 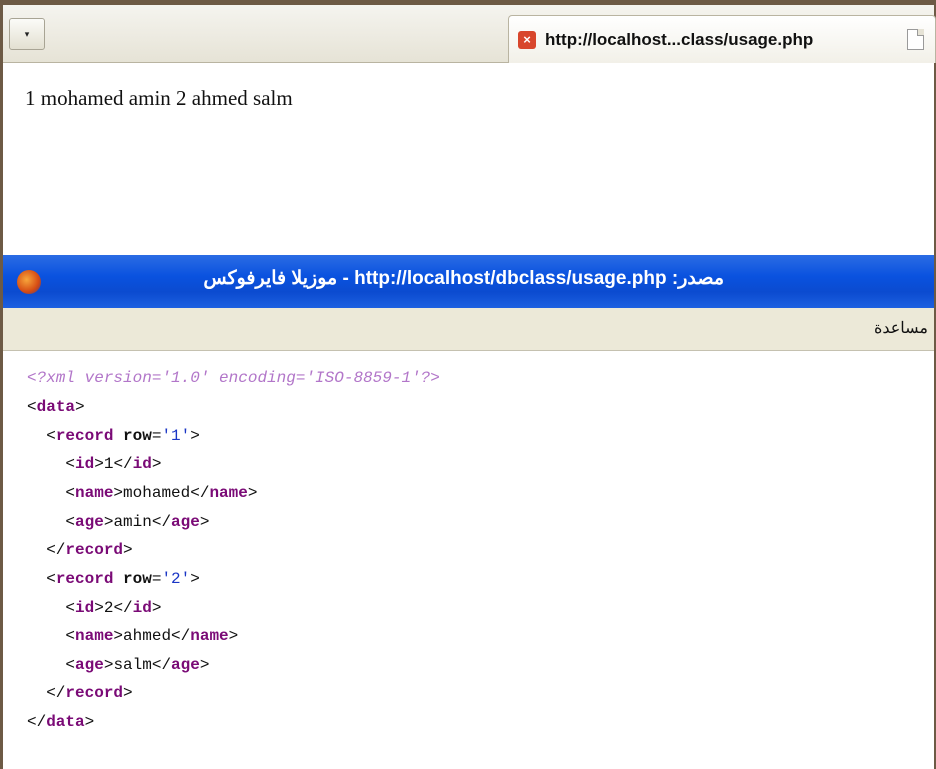 What do you see at coordinates (915, 39) in the screenshot?
I see `page-icon` at bounding box center [915, 39].